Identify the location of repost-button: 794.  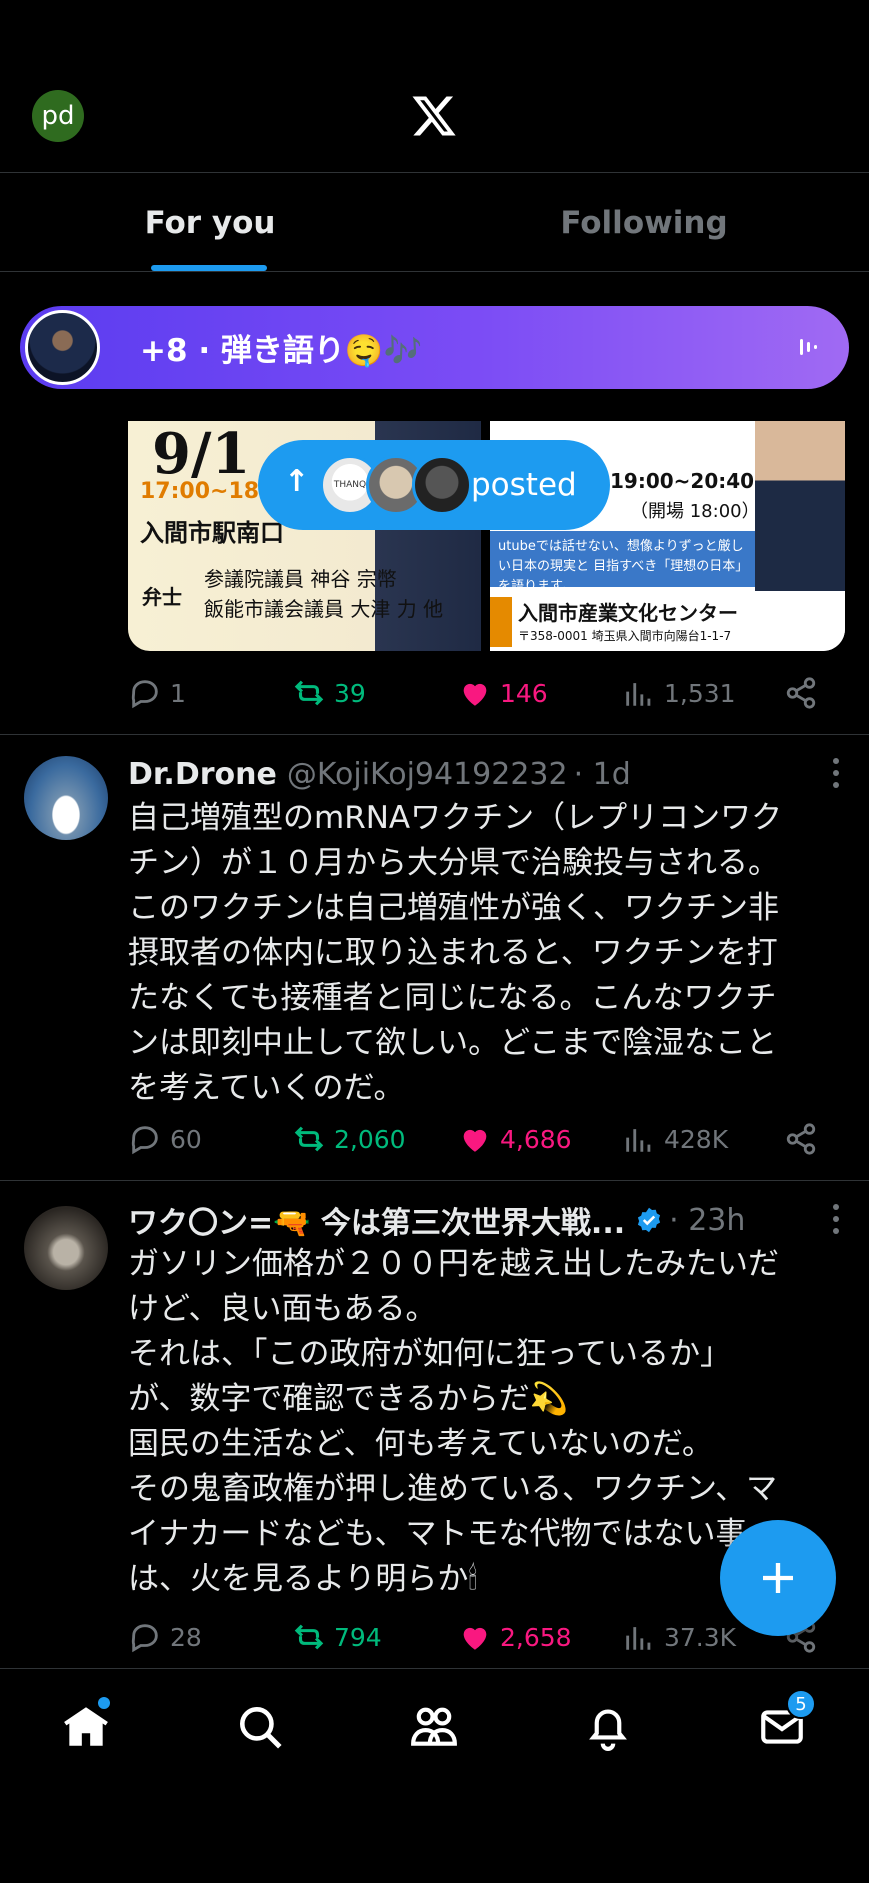
(337, 1637).